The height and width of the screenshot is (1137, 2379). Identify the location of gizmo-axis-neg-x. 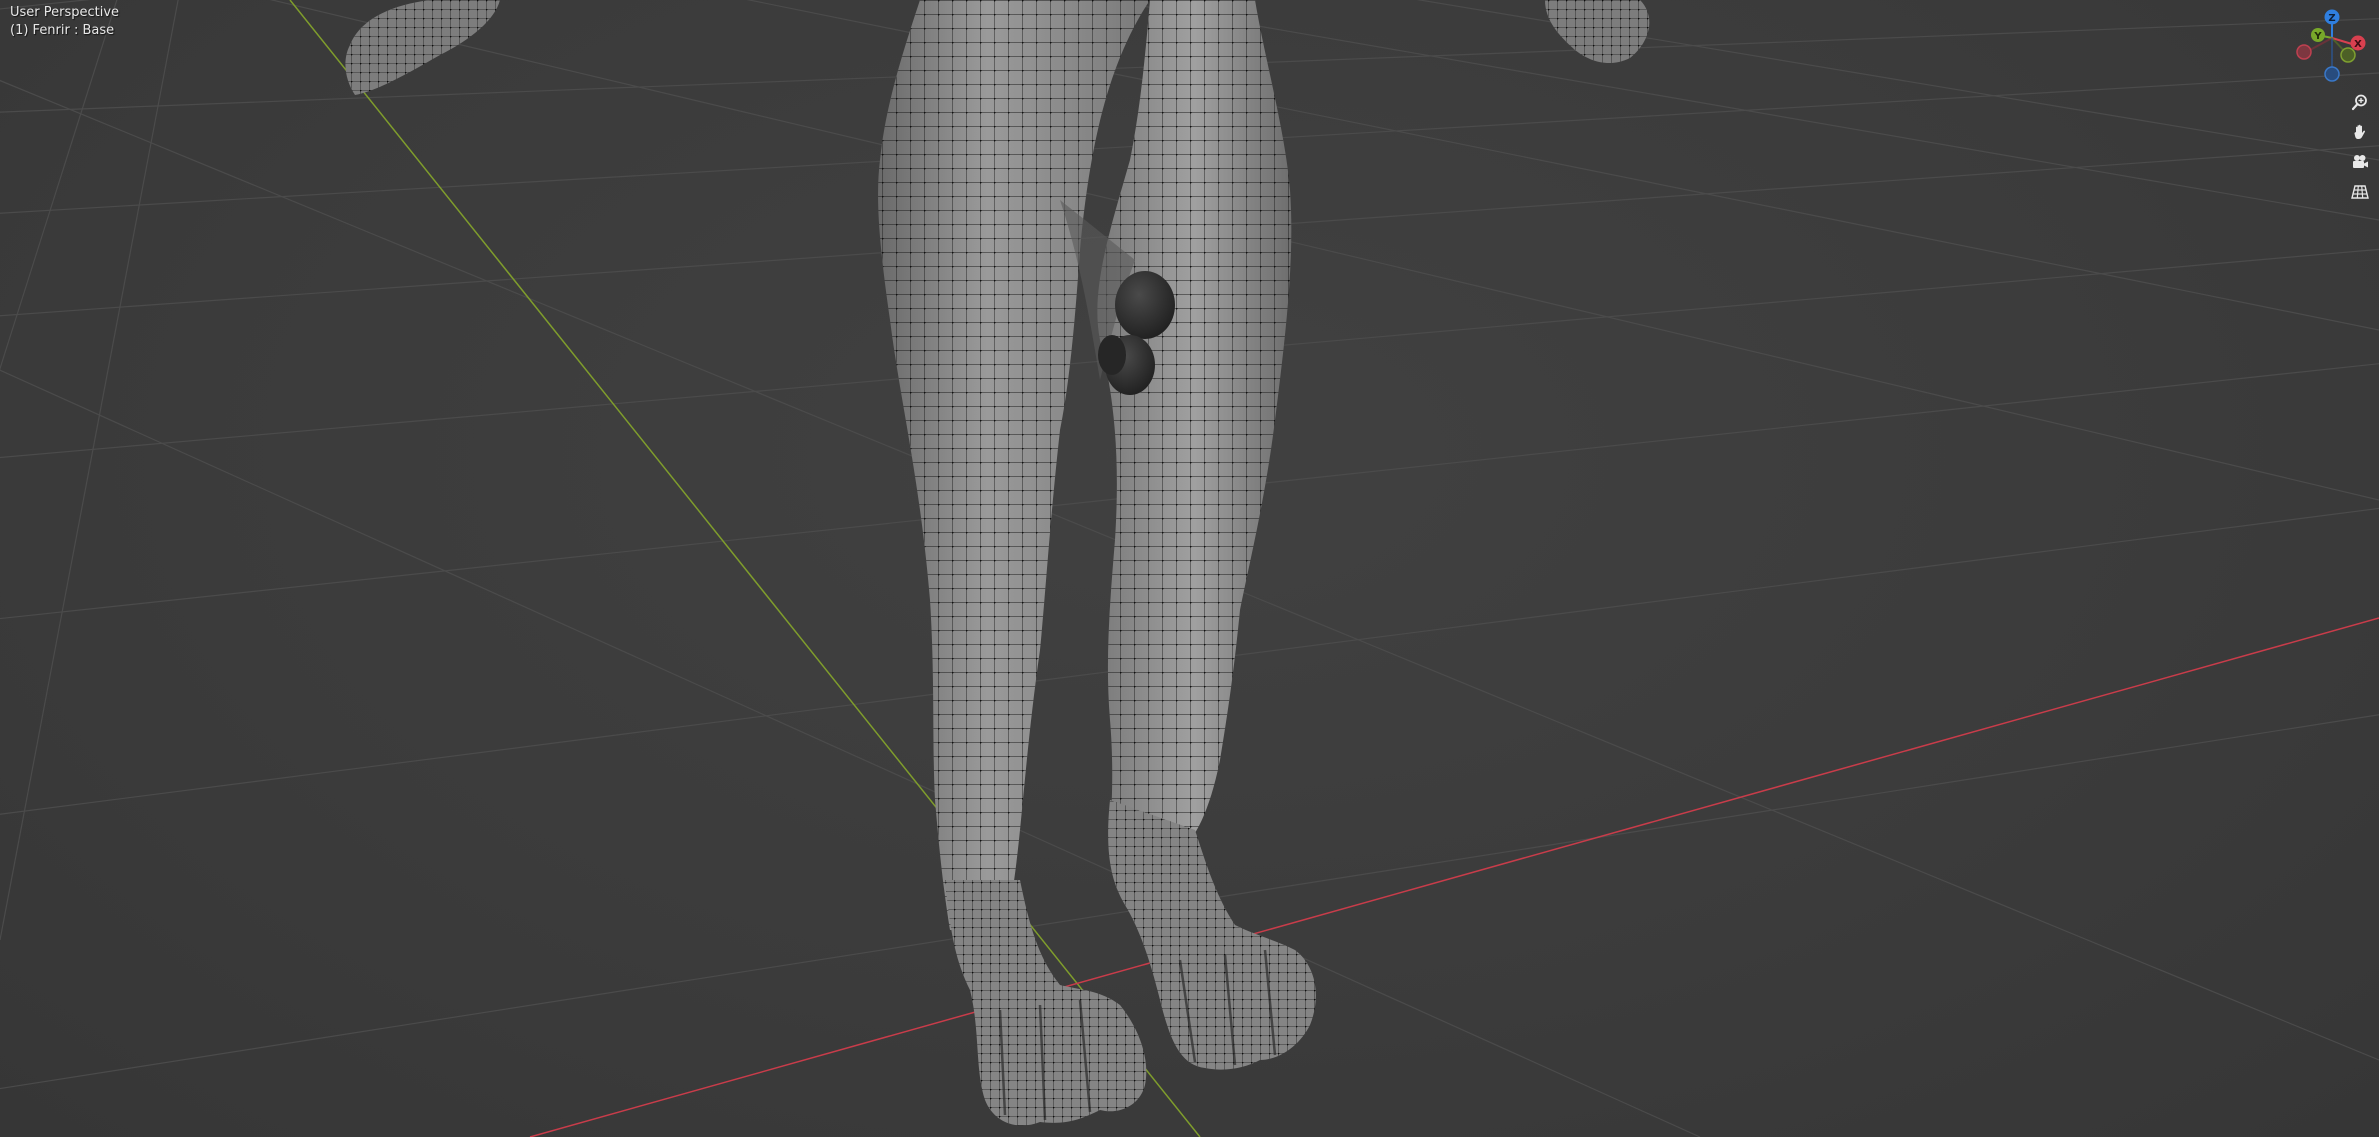
(2304, 52).